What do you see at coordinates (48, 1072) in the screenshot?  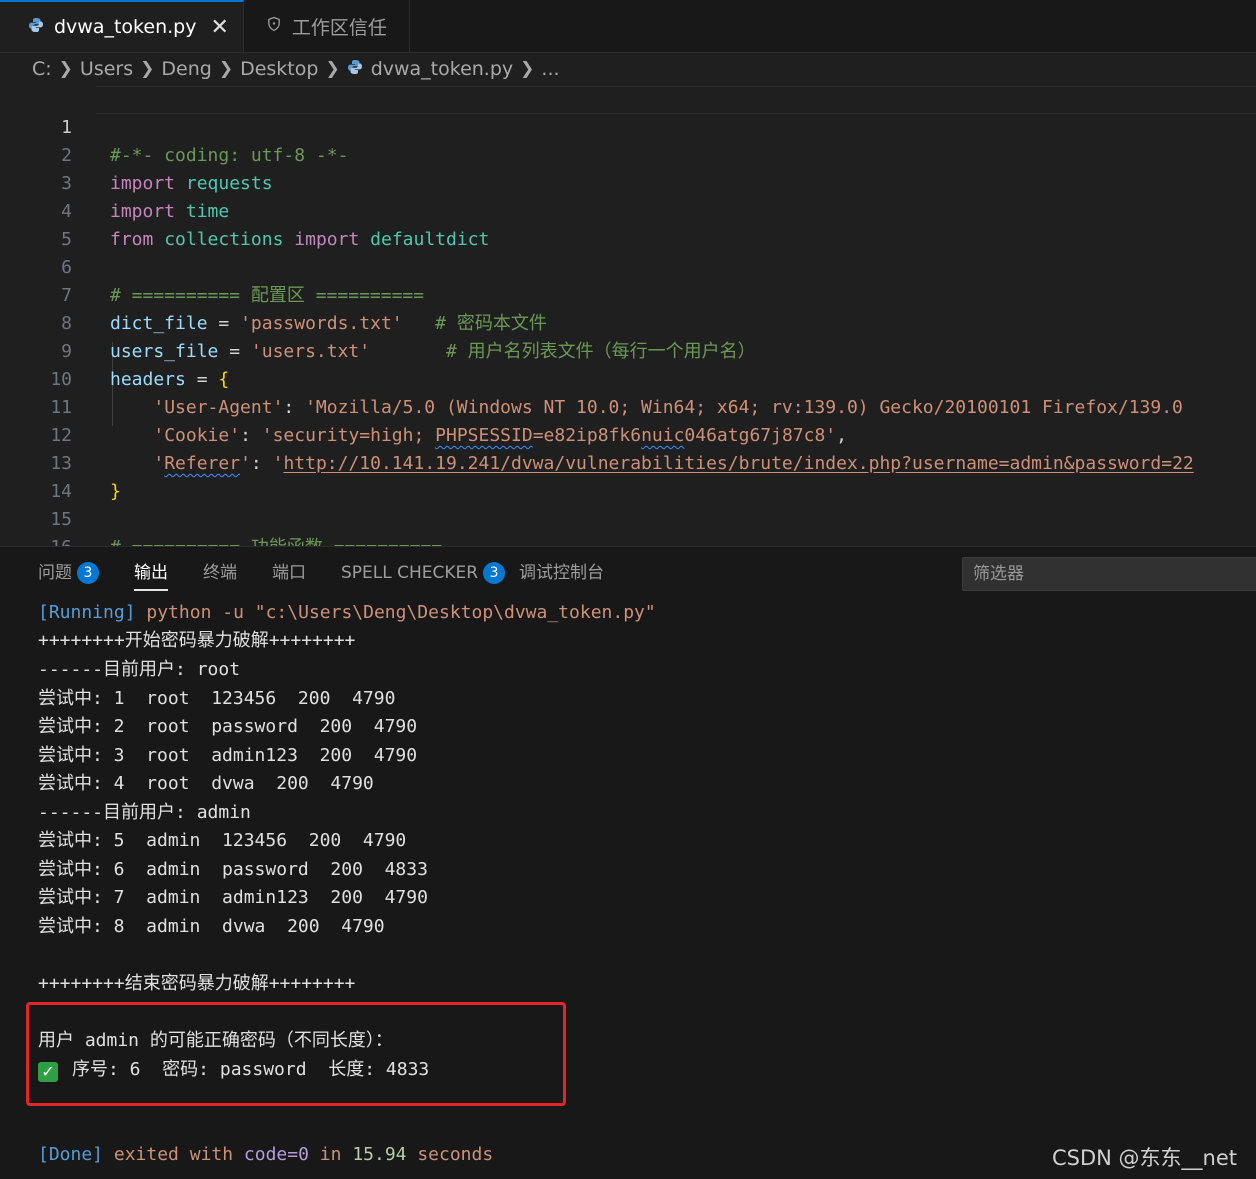 I see `check-icon: ✓` at bounding box center [48, 1072].